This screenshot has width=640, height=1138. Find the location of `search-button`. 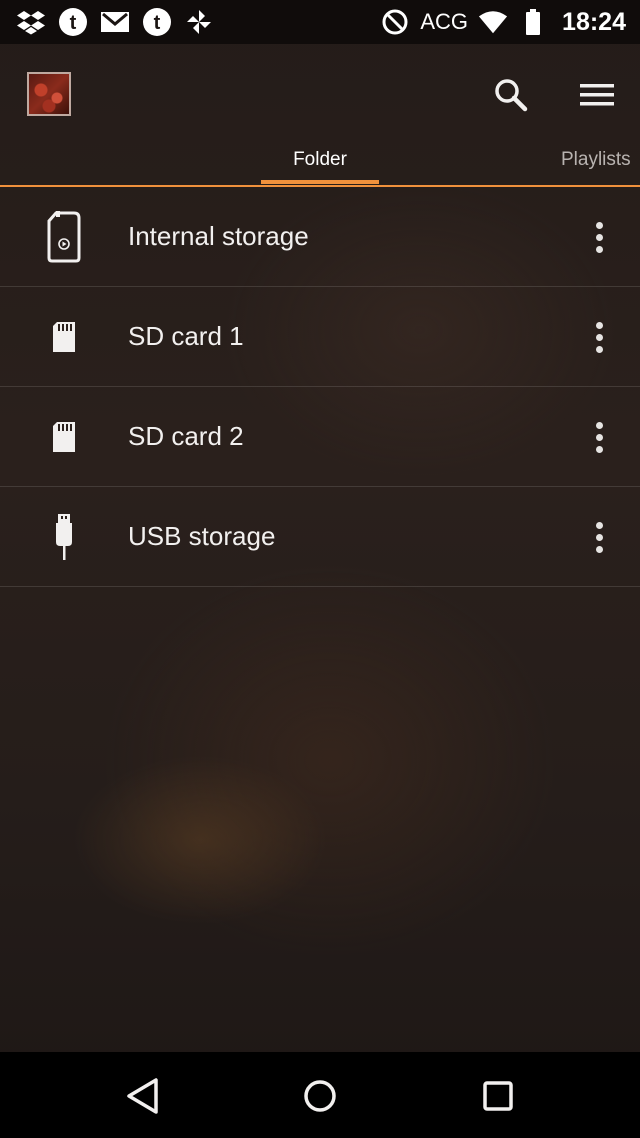

search-button is located at coordinates (511, 95).